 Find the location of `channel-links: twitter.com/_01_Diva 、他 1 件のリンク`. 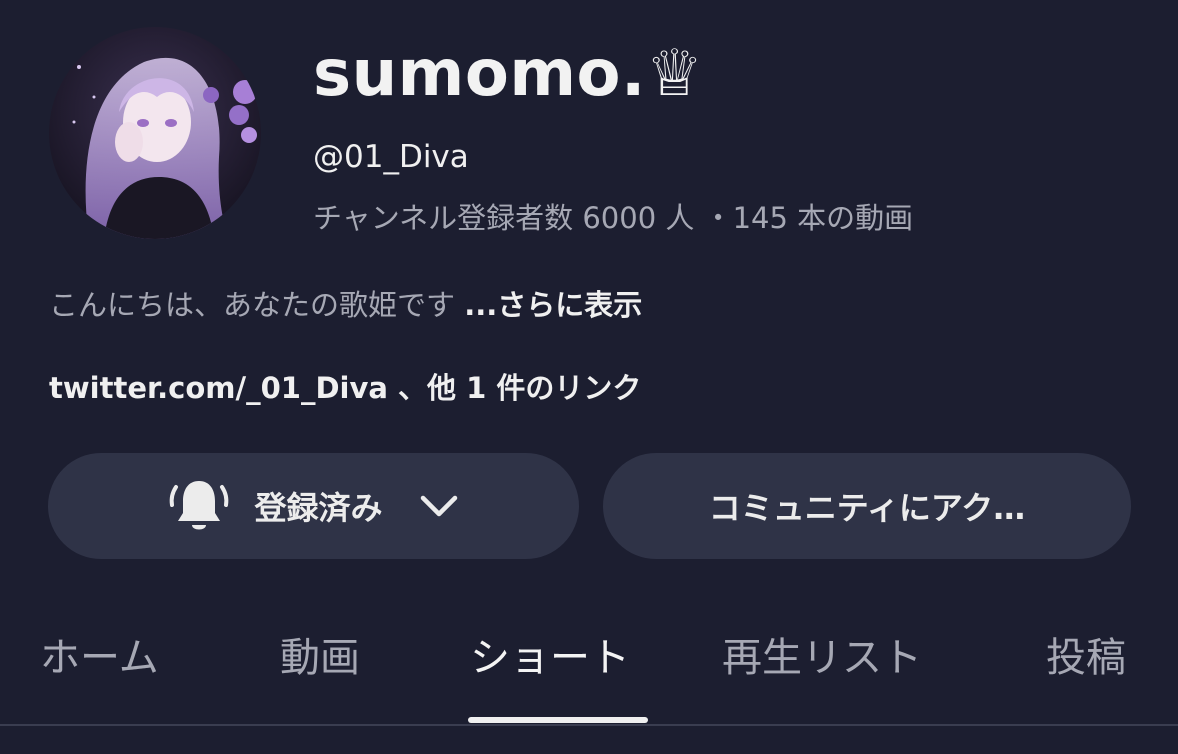

channel-links: twitter.com/_01_Diva 、他 1 件のリンク is located at coordinates (345, 388).